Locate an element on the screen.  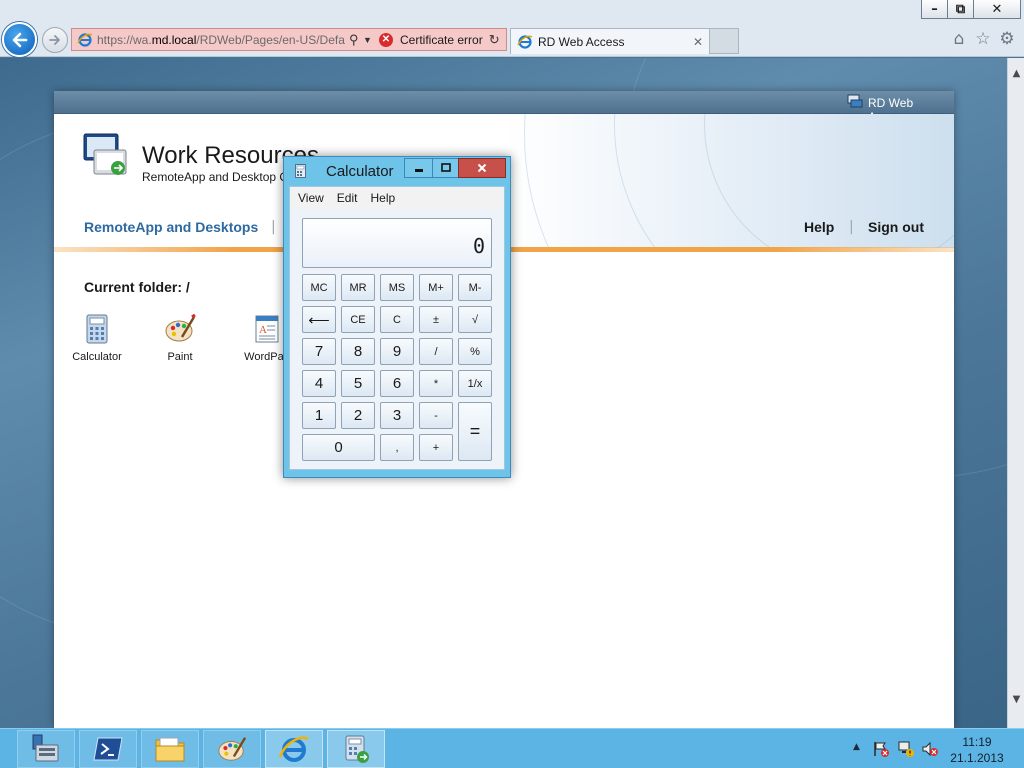
calculator-maximize-button is located at coordinates (445, 168).